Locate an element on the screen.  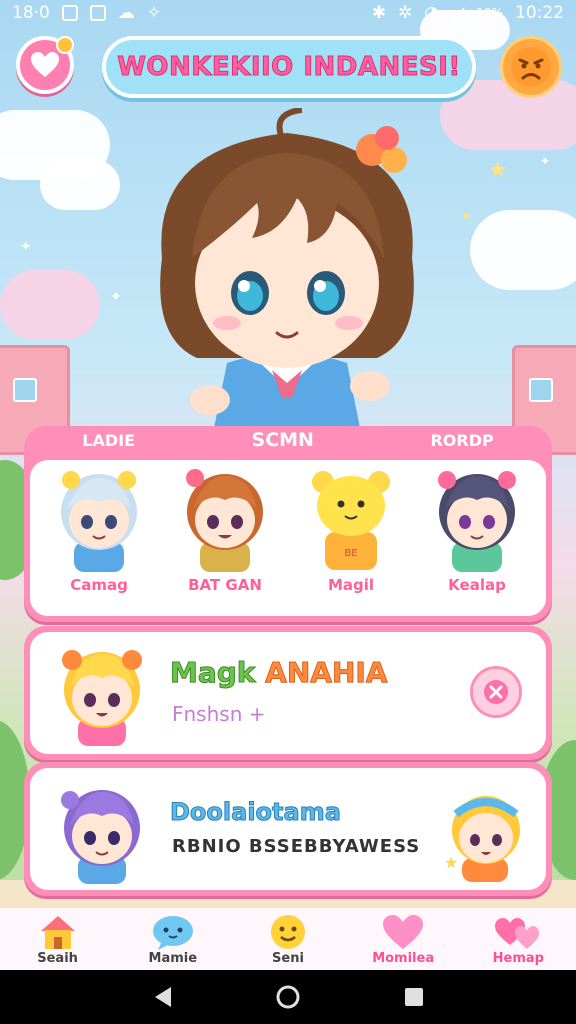
app-title-banner: WONKEKIIO INDANESI! is located at coordinates (289, 67).